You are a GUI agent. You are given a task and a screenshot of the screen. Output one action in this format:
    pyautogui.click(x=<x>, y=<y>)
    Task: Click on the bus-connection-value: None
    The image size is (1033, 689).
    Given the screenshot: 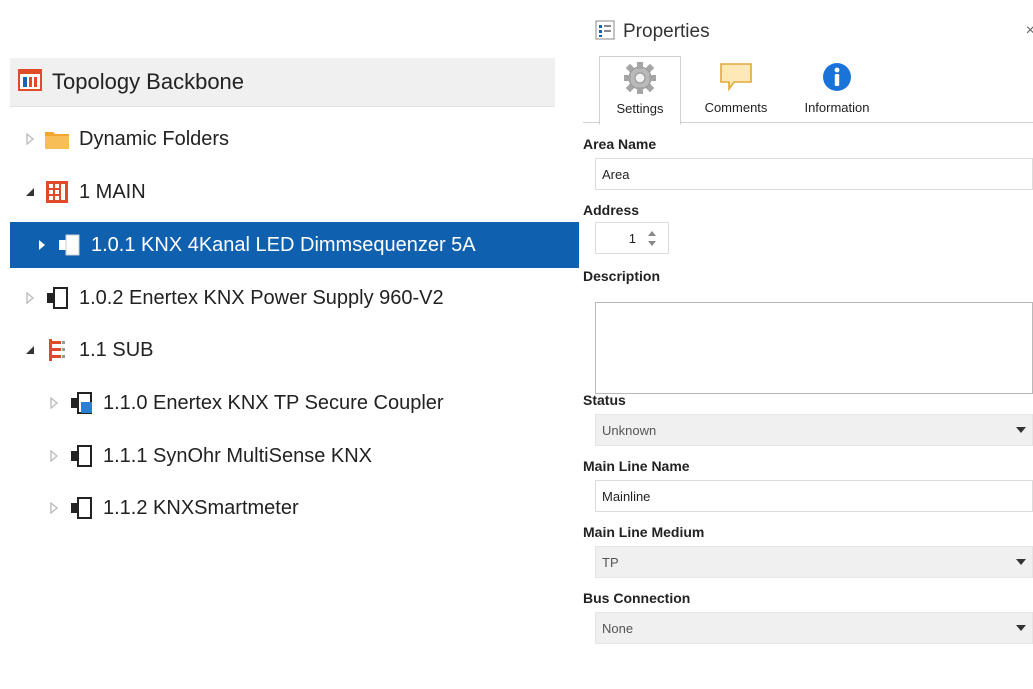 What is the action you would take?
    pyautogui.click(x=618, y=628)
    